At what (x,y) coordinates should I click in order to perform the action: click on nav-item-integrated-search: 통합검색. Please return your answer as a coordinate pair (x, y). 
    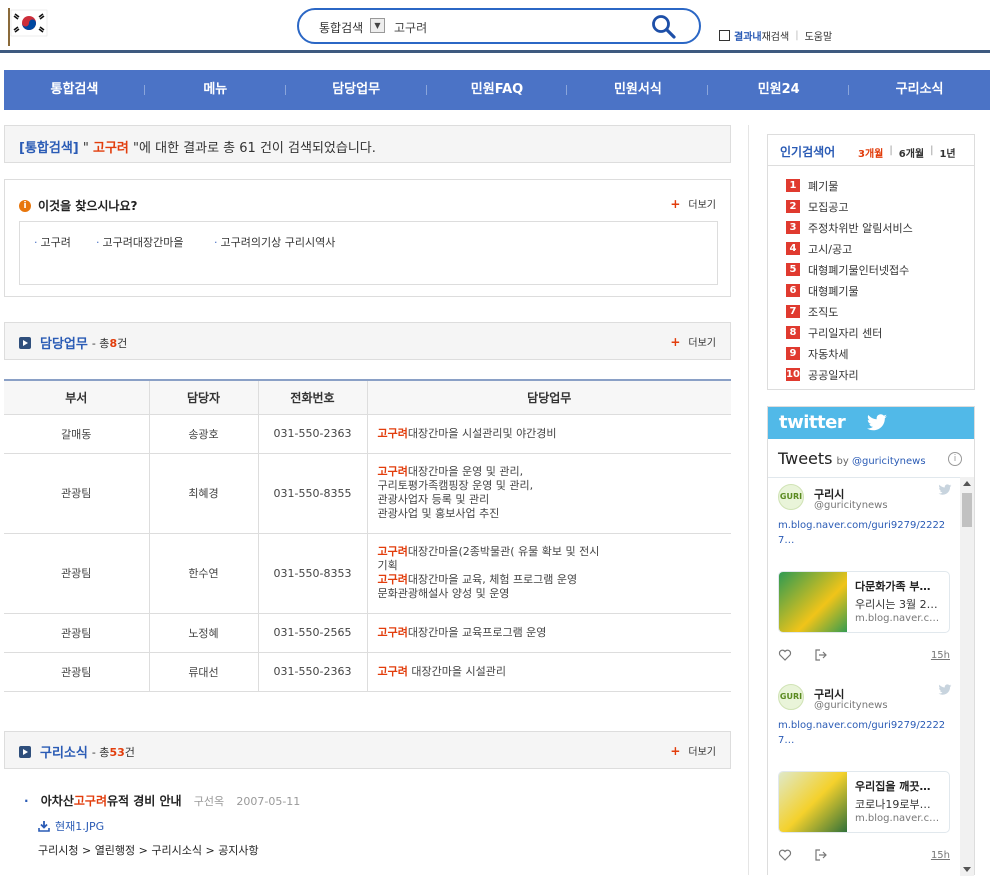
    Looking at the image, I should click on (74, 90).